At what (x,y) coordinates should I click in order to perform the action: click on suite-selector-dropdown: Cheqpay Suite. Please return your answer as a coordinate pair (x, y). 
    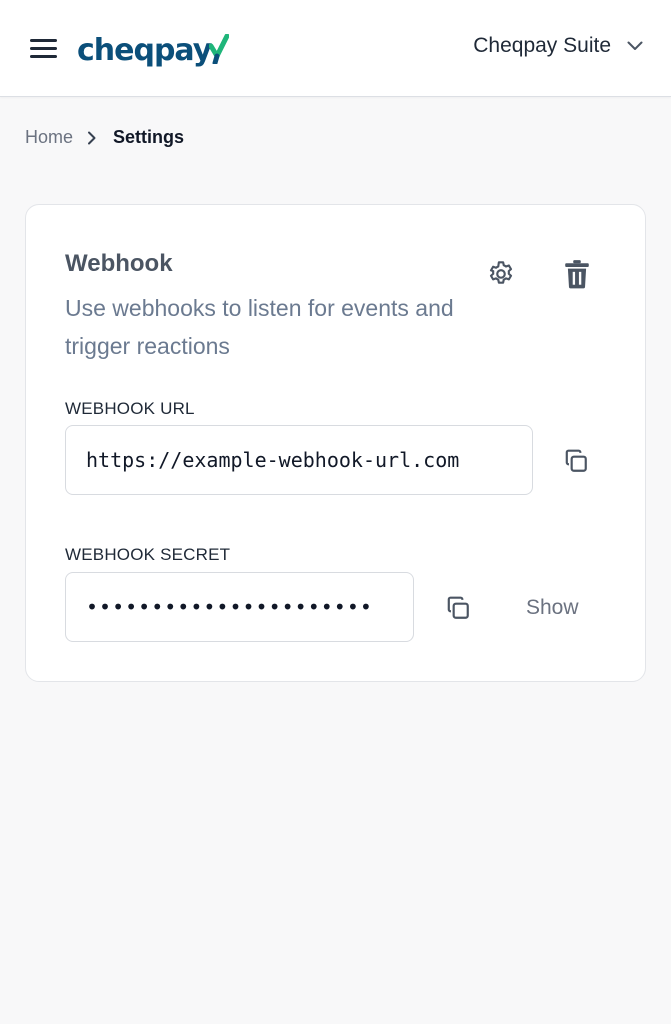
    Looking at the image, I should click on (558, 46).